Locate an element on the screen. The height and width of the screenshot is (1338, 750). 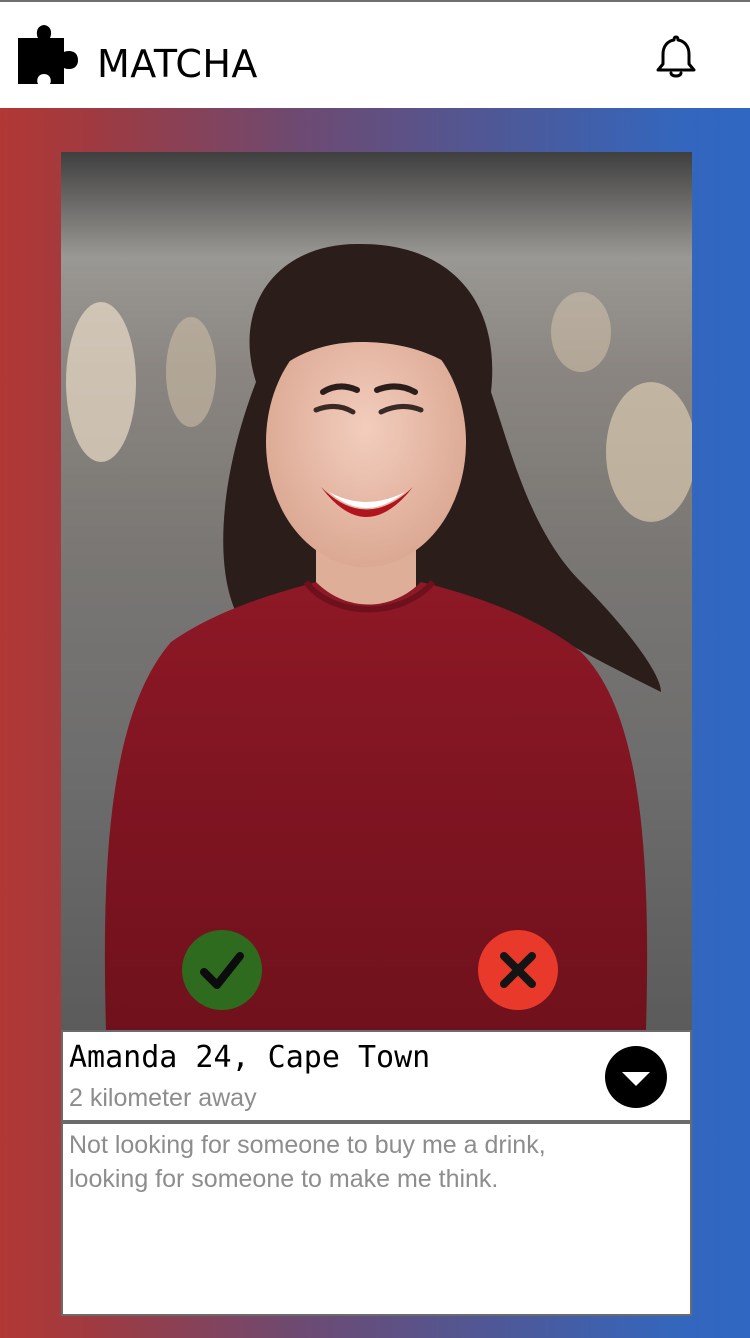
top-bar: MATCHA is located at coordinates (375, 54).